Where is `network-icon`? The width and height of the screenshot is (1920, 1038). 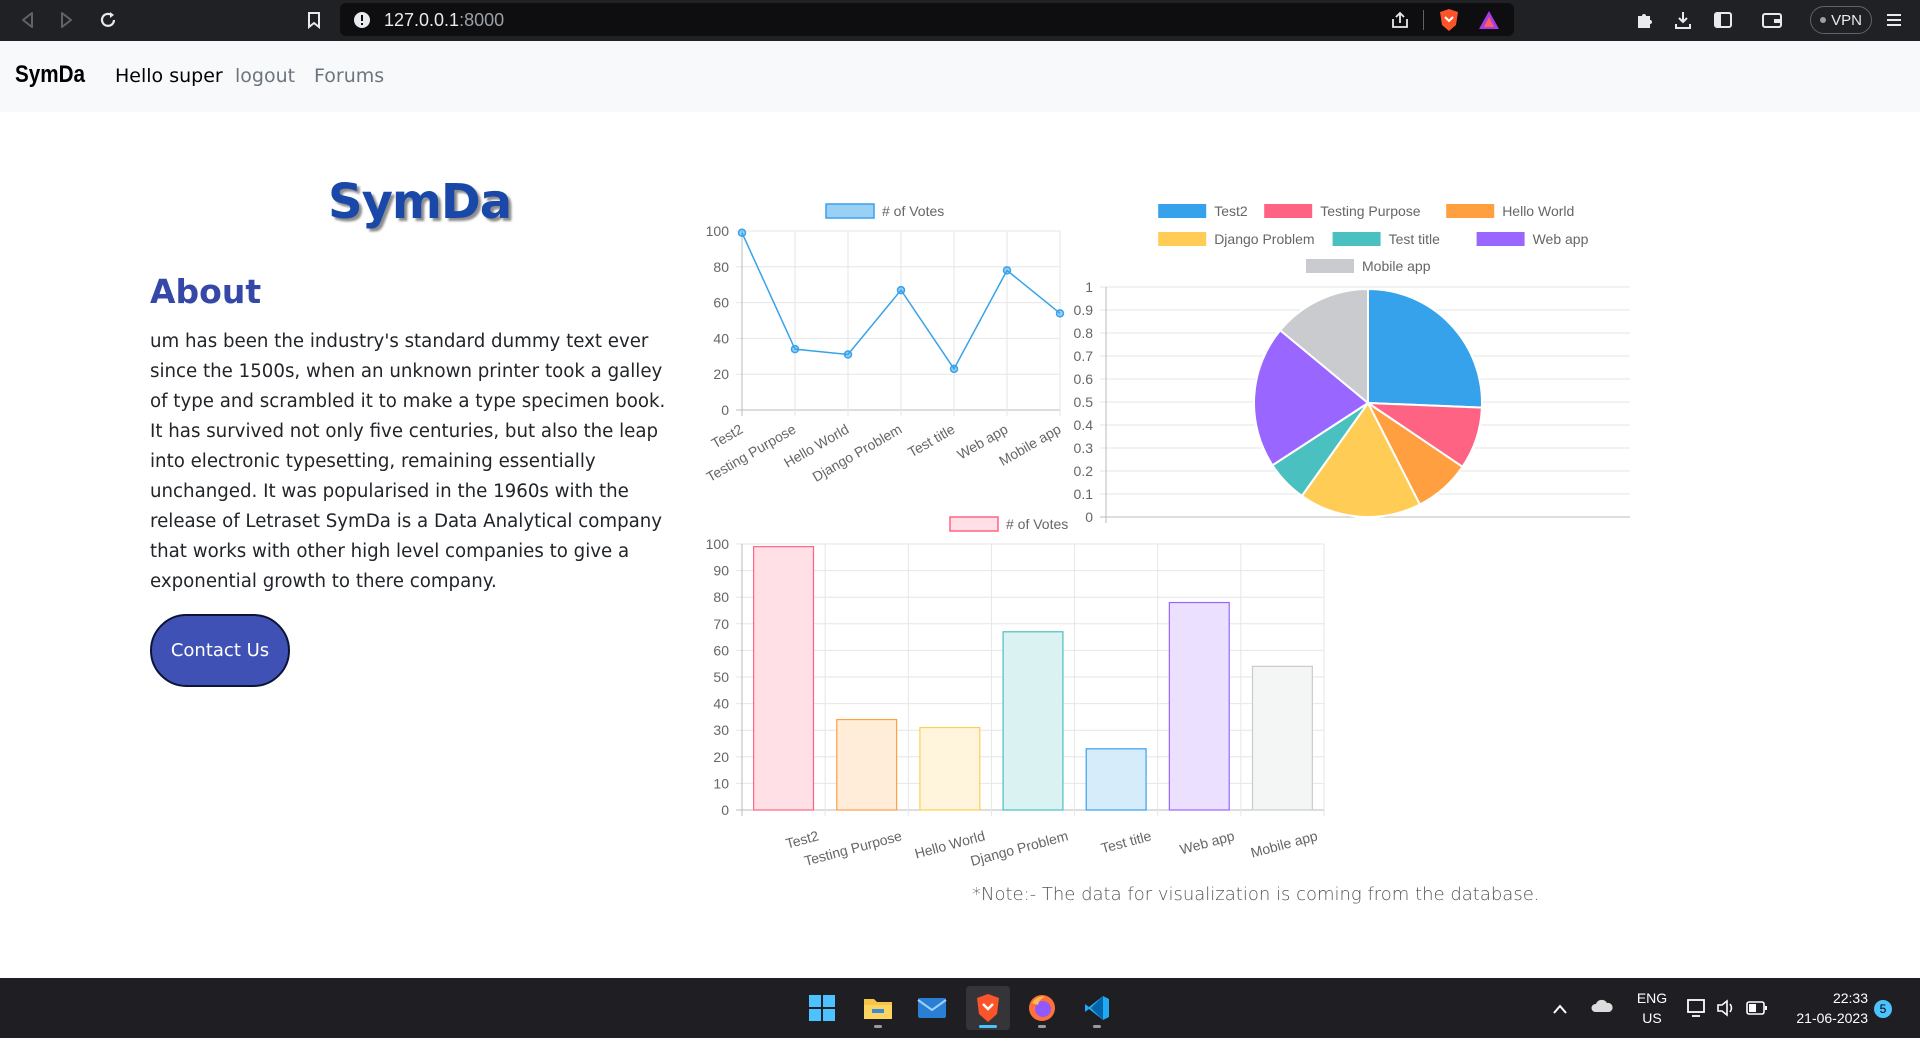
network-icon is located at coordinates (1697, 1010).